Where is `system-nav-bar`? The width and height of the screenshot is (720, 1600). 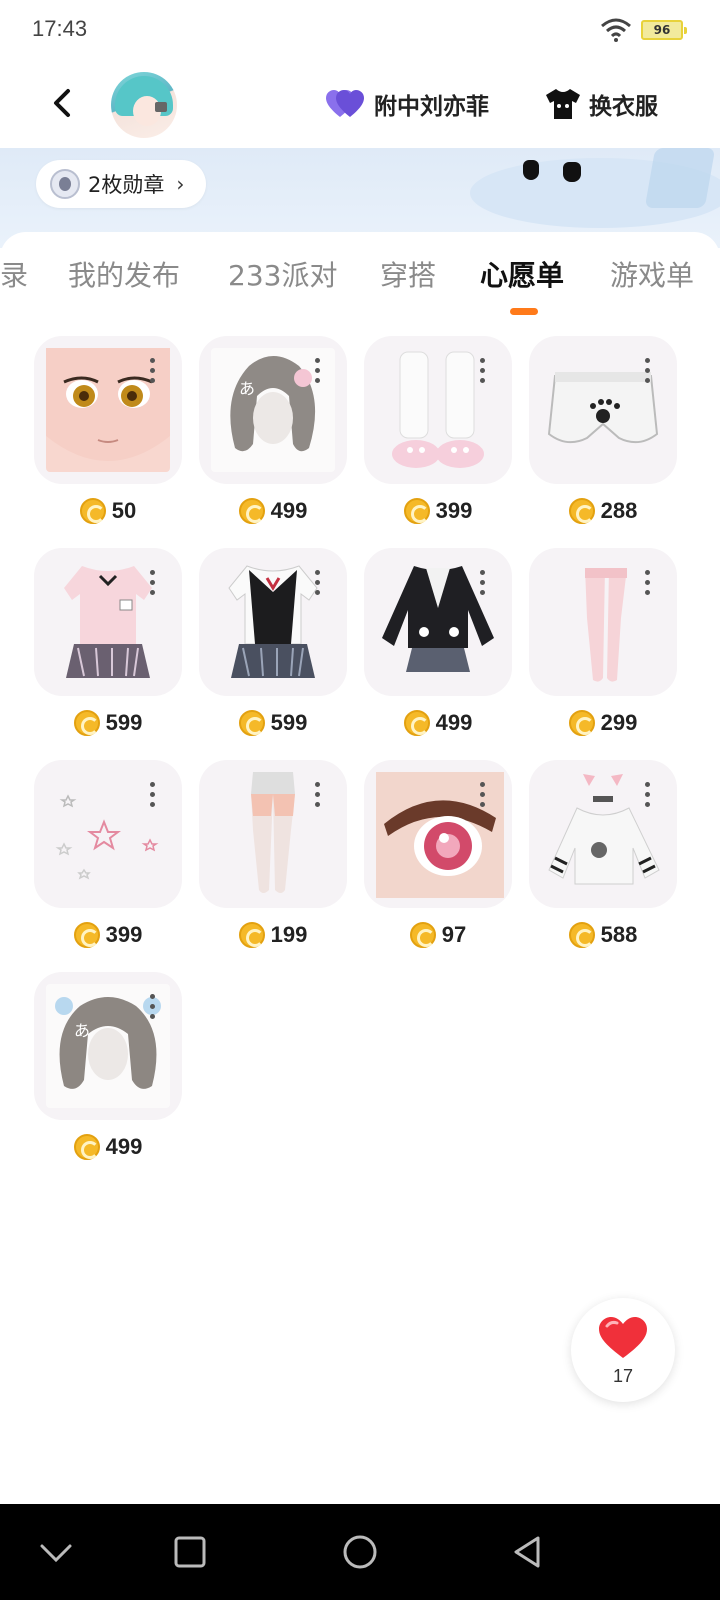
system-nav-bar is located at coordinates (360, 1552).